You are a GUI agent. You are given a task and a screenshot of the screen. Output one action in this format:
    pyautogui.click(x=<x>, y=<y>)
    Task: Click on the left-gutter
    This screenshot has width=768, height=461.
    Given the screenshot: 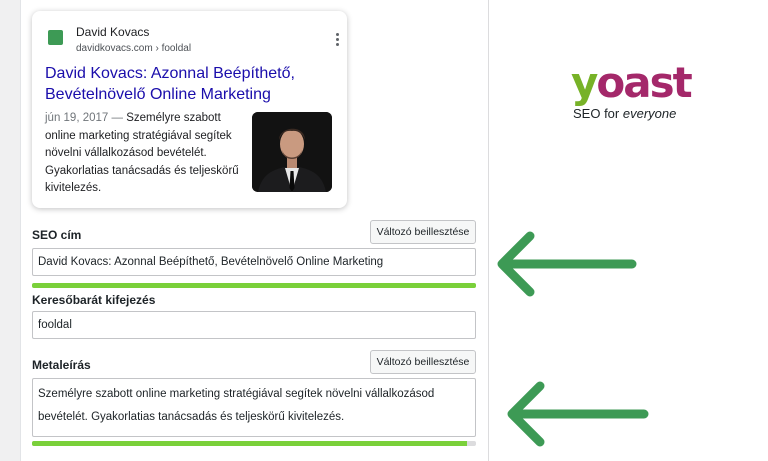 What is the action you would take?
    pyautogui.click(x=10, y=230)
    